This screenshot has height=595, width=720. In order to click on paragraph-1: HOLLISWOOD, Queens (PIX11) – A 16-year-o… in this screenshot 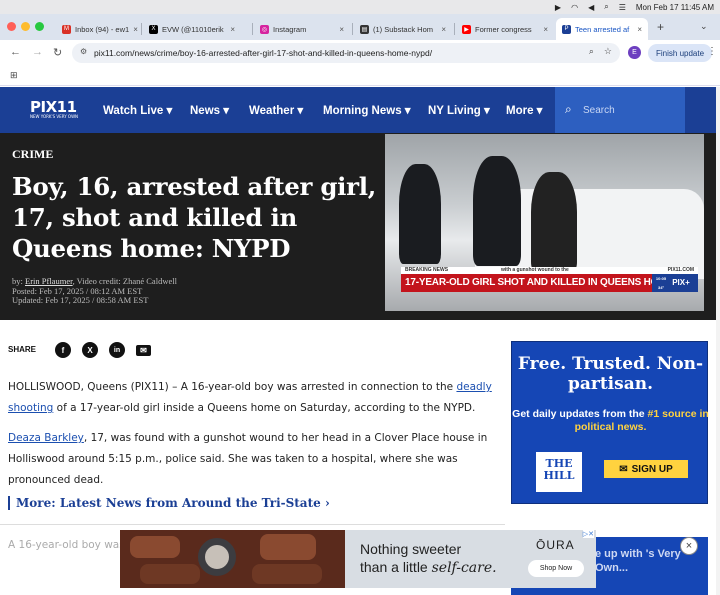, I will do `click(250, 397)`.